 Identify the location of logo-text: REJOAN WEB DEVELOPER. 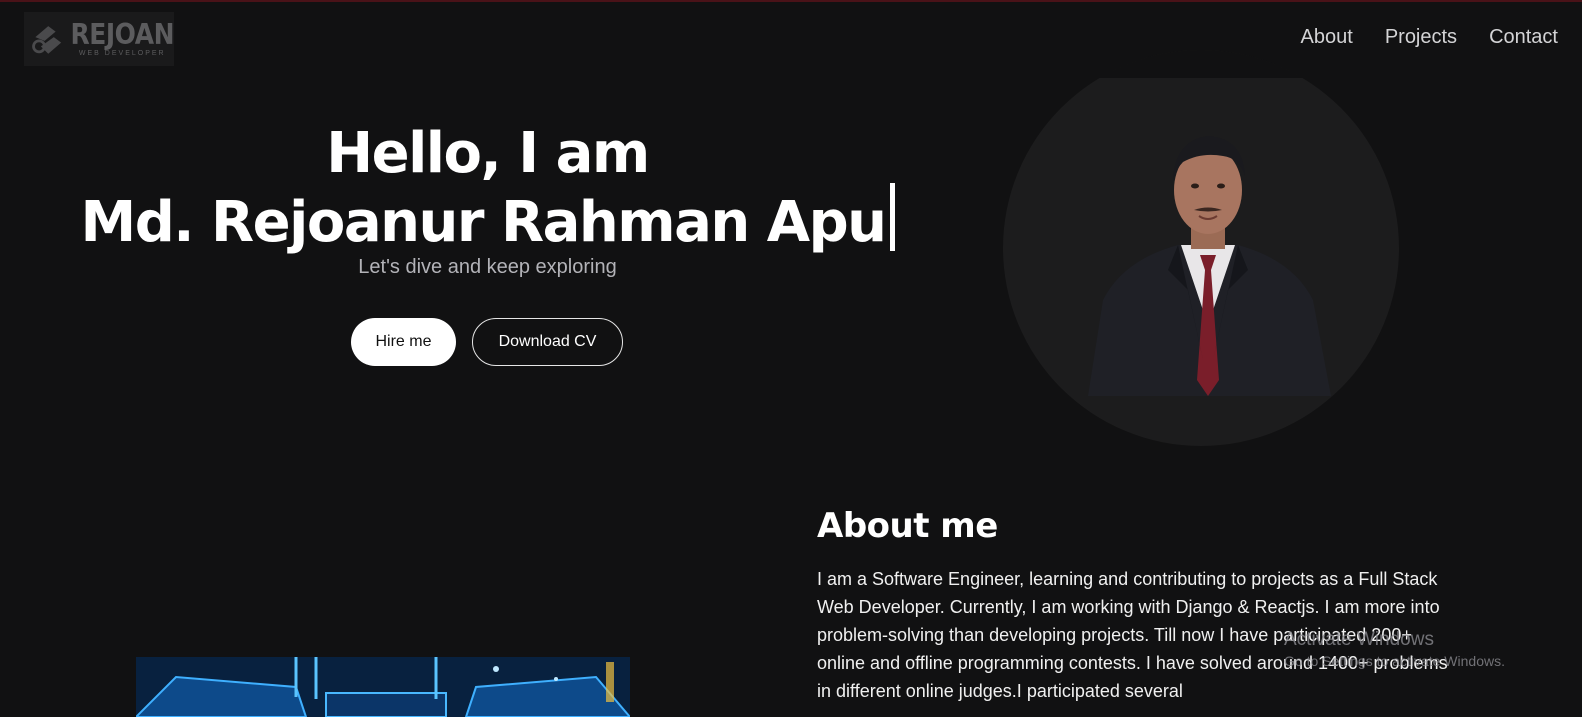
(122, 37).